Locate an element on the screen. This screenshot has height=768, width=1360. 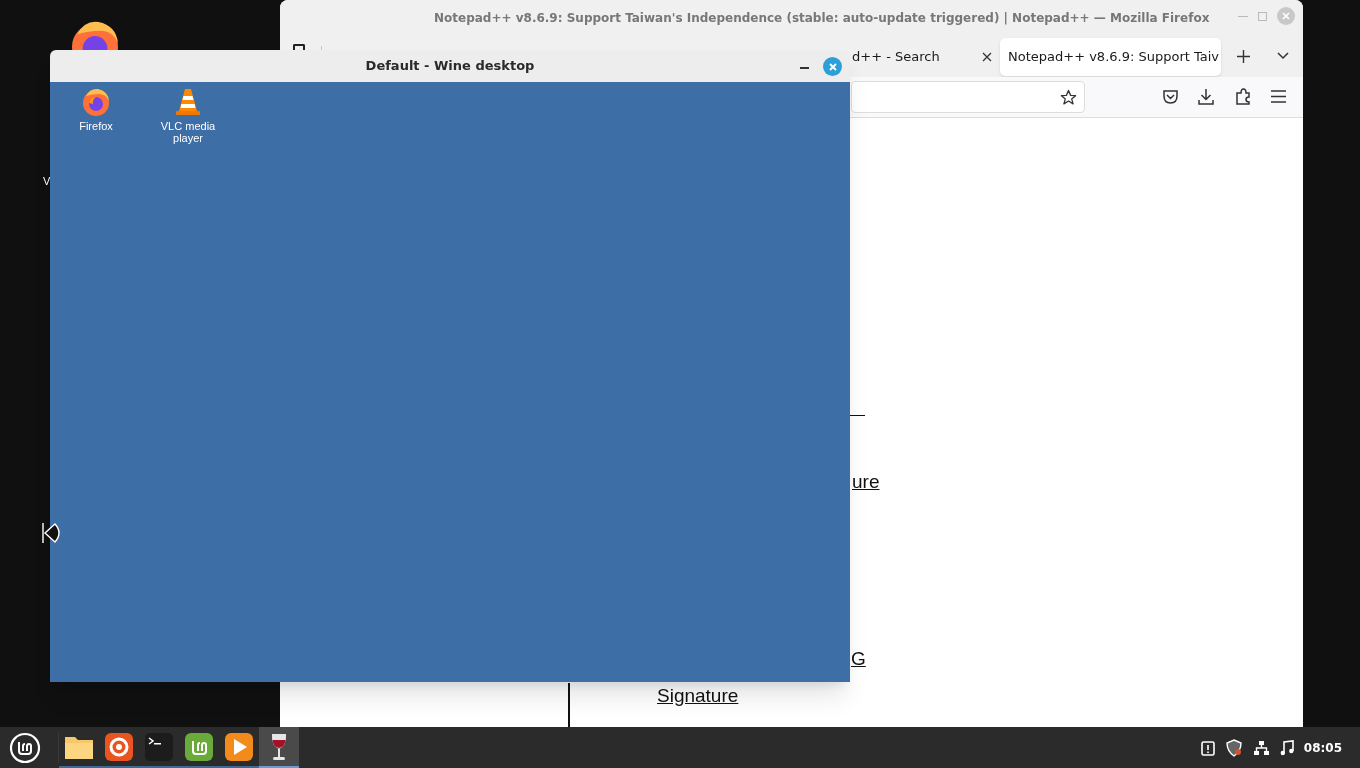
page-link: Signature is located at coordinates (698, 696).